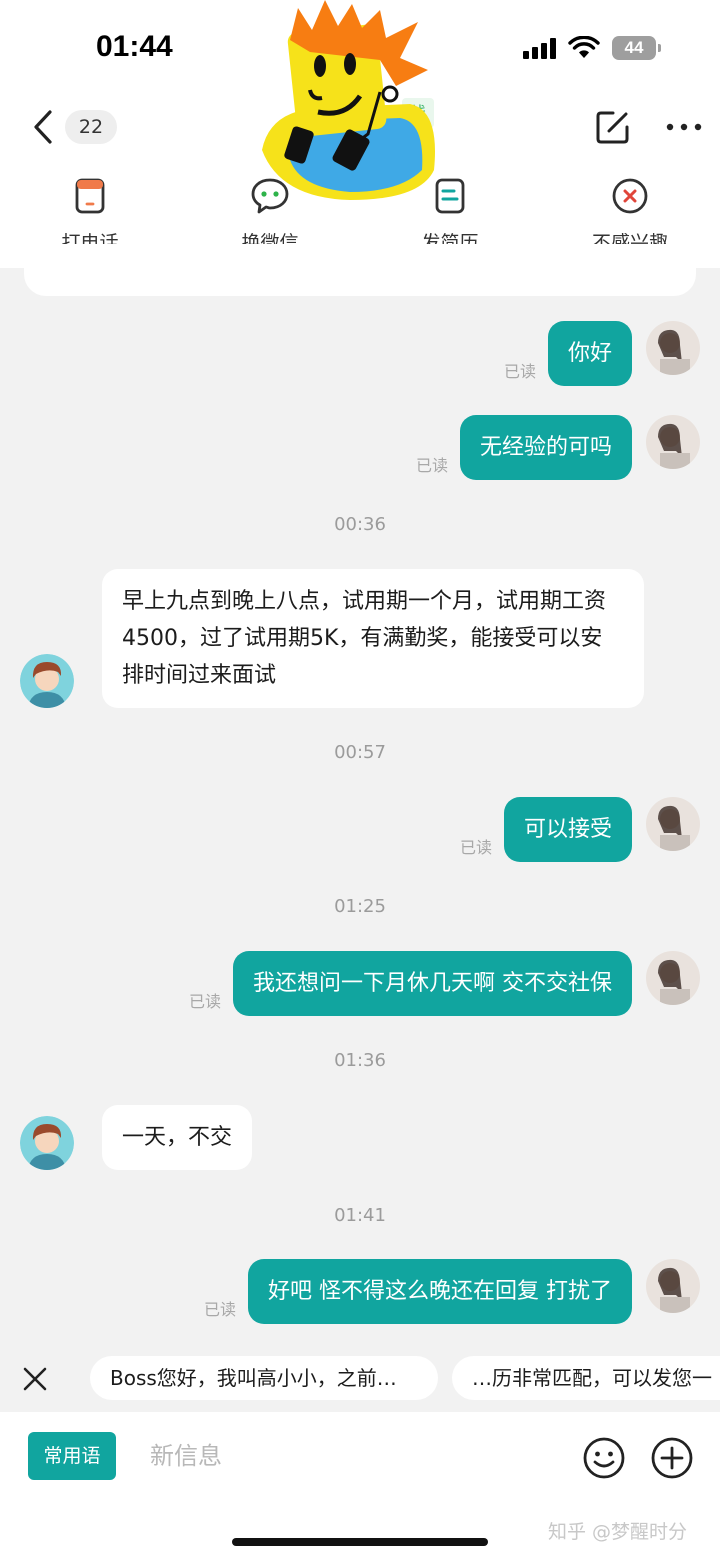 Image resolution: width=720 pixels, height=1560 pixels. I want to click on wifi-icon, so click(584, 47).